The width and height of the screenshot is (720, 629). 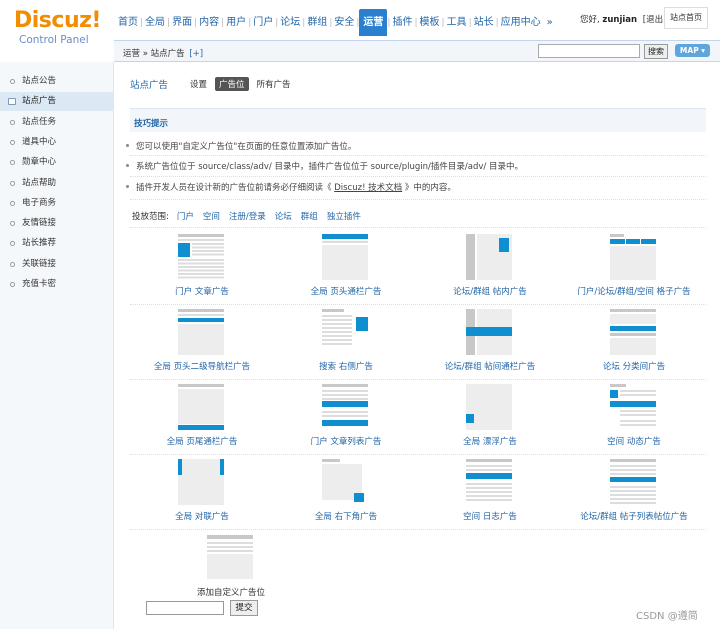 What do you see at coordinates (521, 23) in the screenshot?
I see `nav-item: 应用中心` at bounding box center [521, 23].